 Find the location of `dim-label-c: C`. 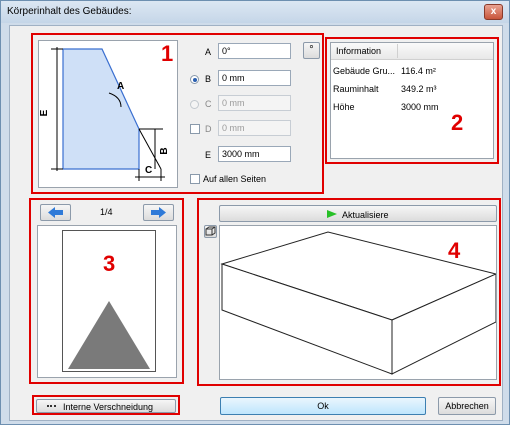

dim-label-c: C is located at coordinates (148, 170).